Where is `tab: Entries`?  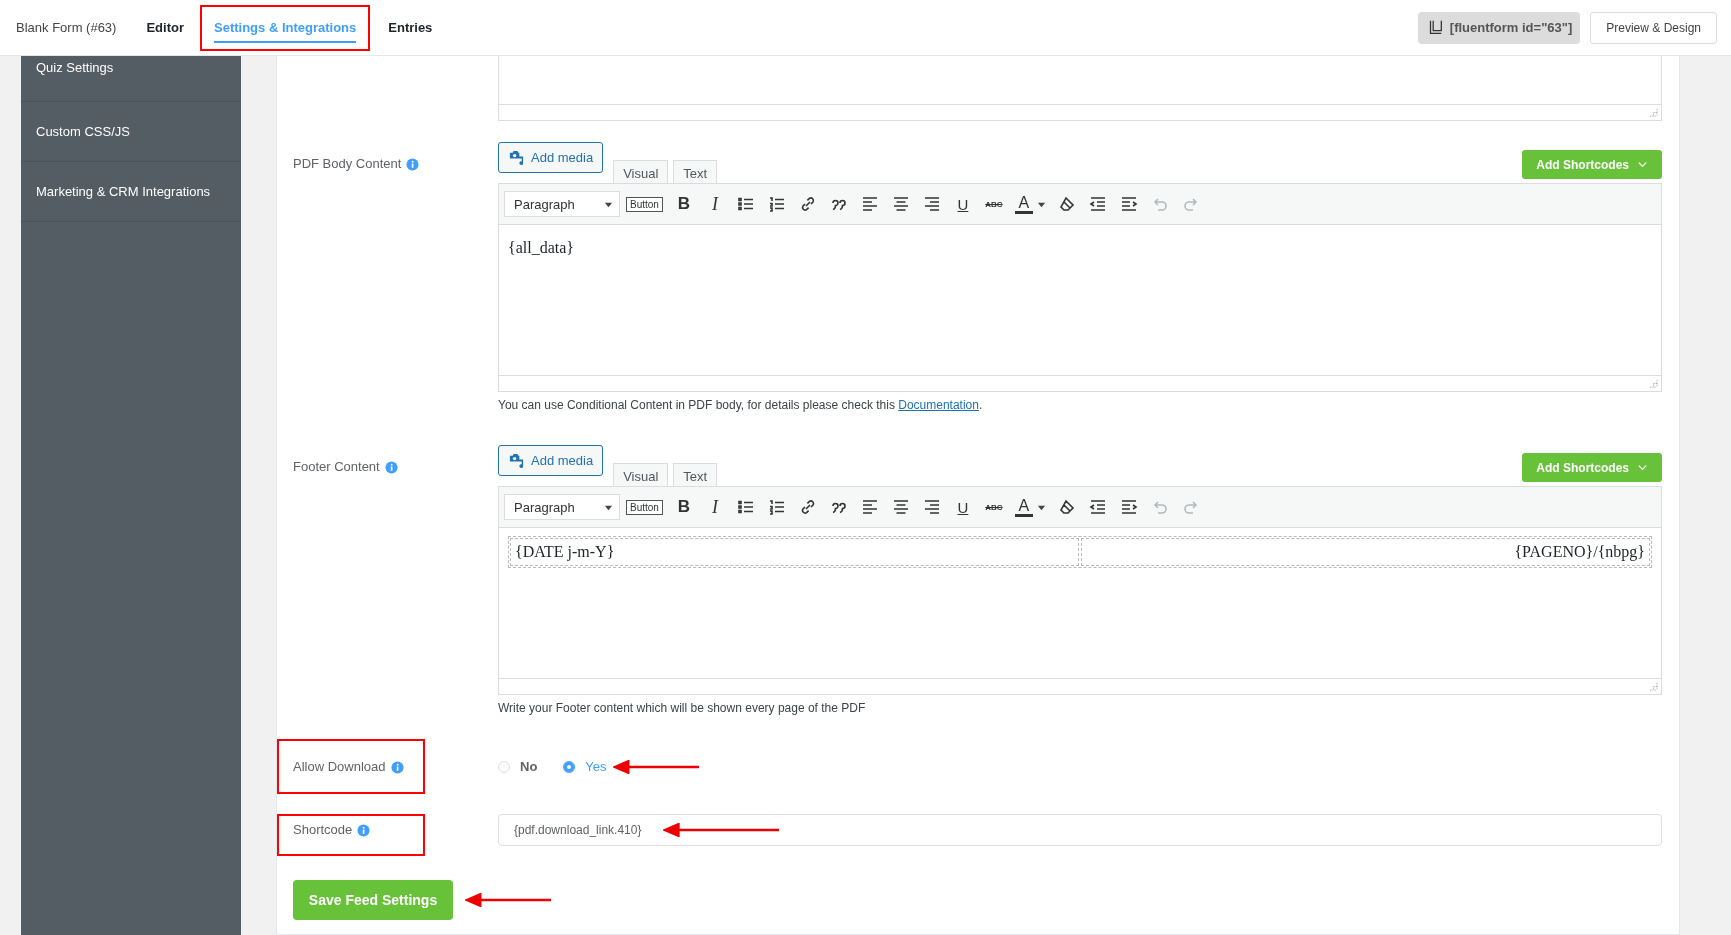
tab: Entries is located at coordinates (410, 28).